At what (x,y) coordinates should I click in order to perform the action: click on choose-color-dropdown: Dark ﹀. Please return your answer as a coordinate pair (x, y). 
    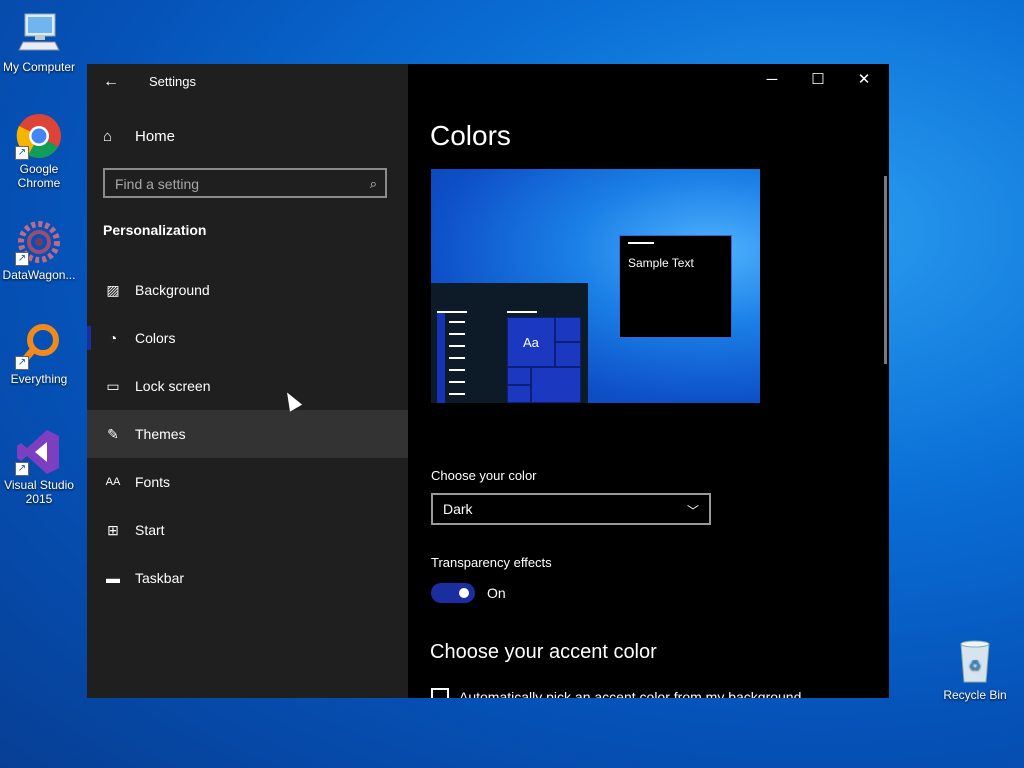
    Looking at the image, I should click on (571, 509).